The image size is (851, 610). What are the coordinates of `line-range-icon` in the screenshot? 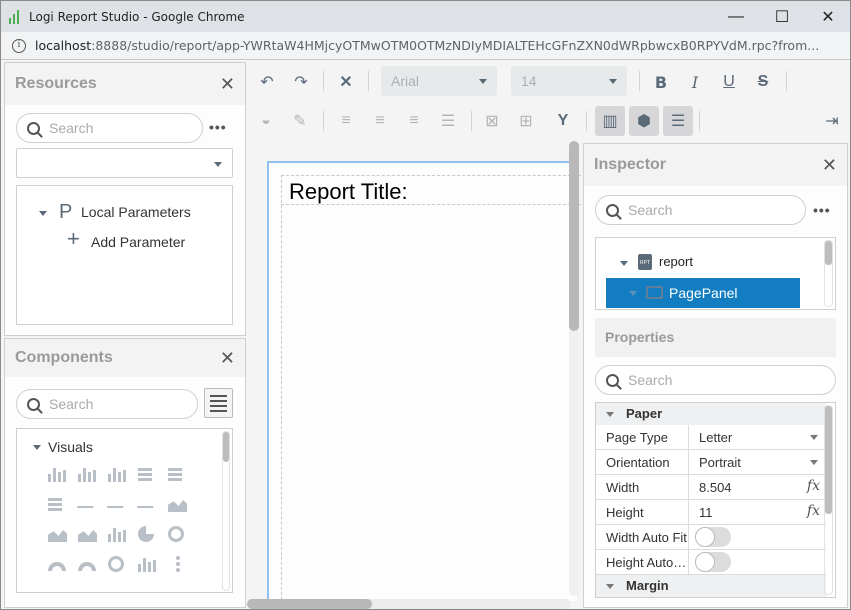 It's located at (147, 505).